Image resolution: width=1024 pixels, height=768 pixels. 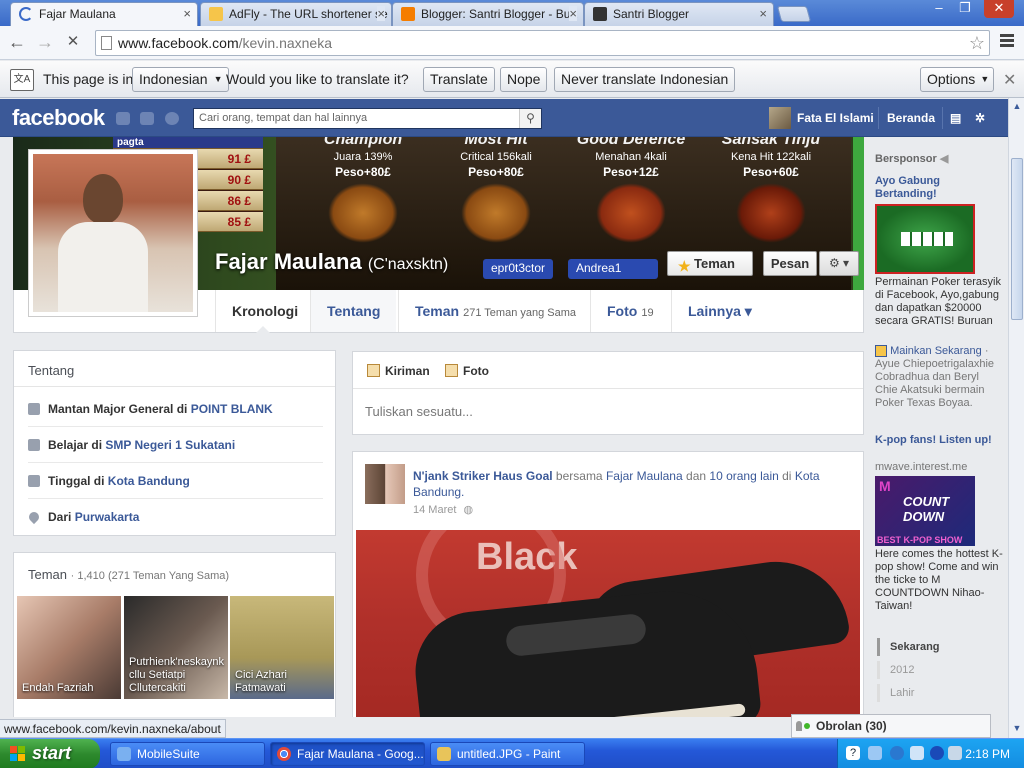 I want to click on settings-gear-icon: ✲, so click(x=980, y=118).